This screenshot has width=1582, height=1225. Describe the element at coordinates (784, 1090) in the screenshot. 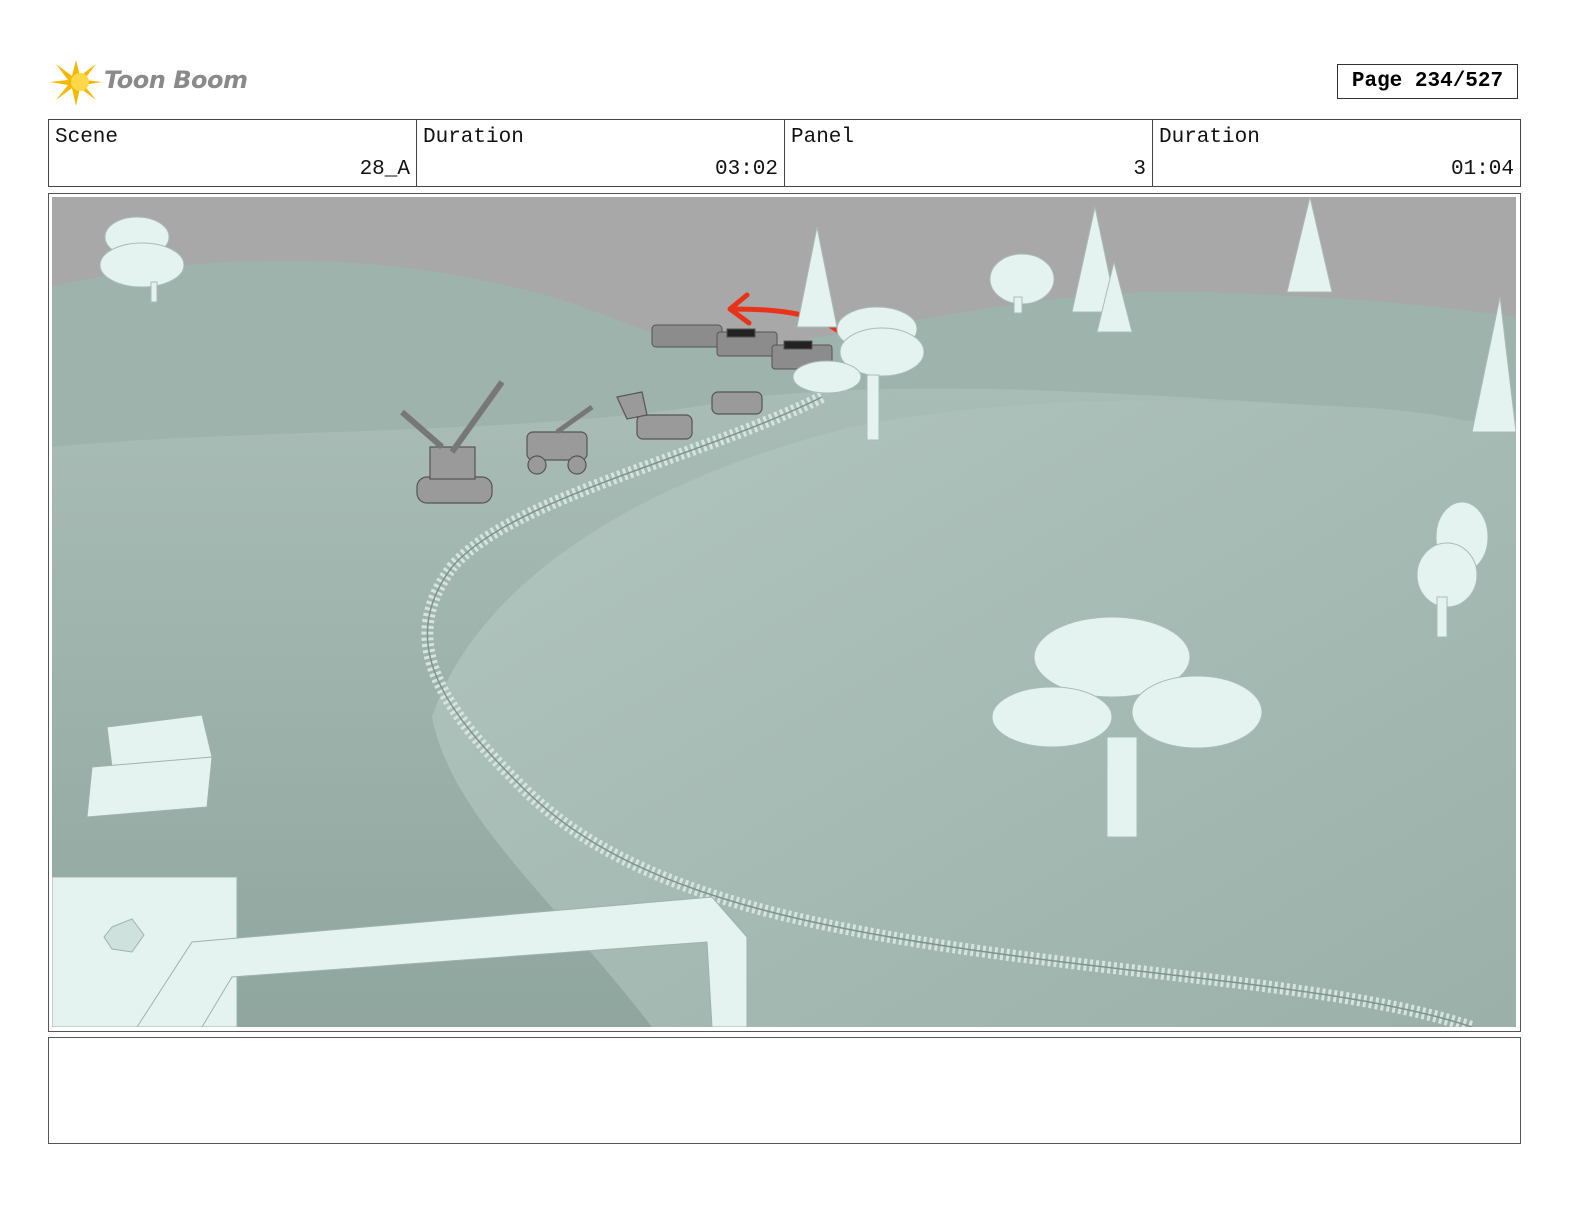

I see `panel-notes` at that location.